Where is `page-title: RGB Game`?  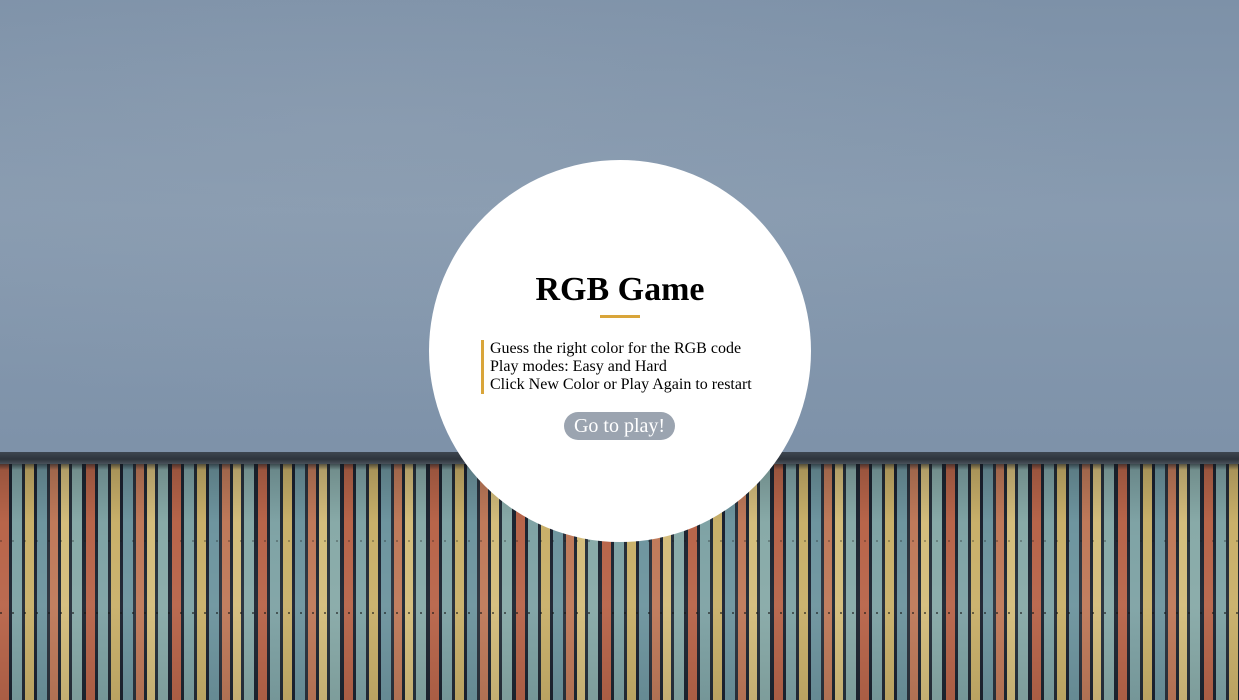
page-title: RGB Game is located at coordinates (620, 289).